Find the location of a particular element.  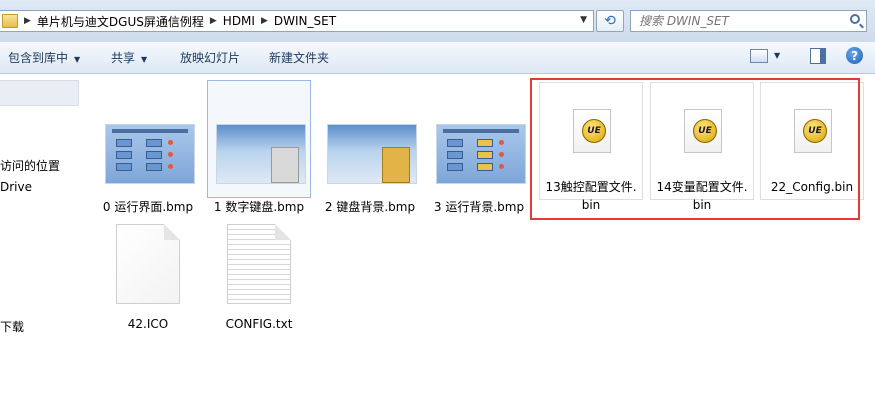

search-icon is located at coordinates (855, 19).